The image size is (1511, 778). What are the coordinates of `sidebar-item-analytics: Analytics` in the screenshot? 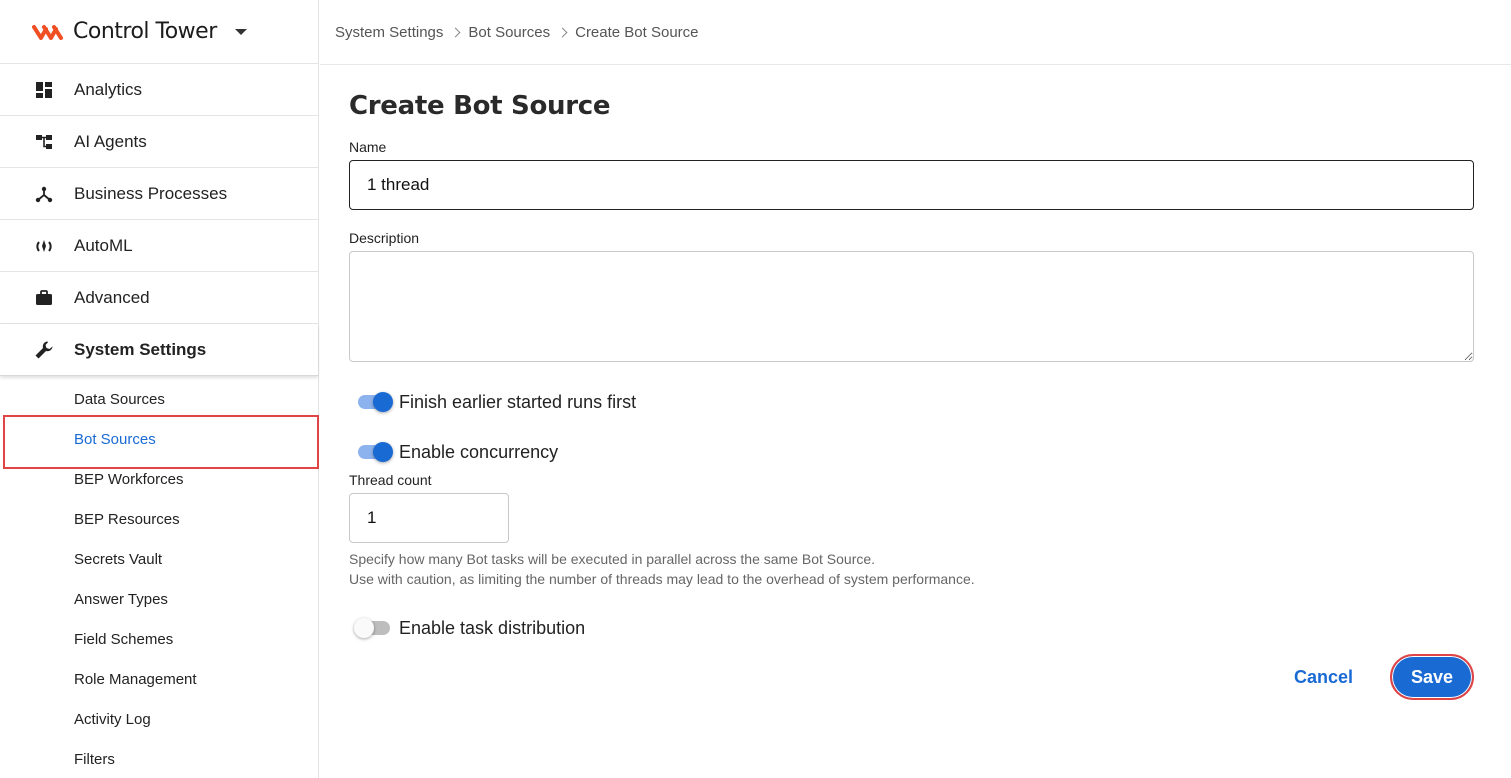 It's located at (159, 90).